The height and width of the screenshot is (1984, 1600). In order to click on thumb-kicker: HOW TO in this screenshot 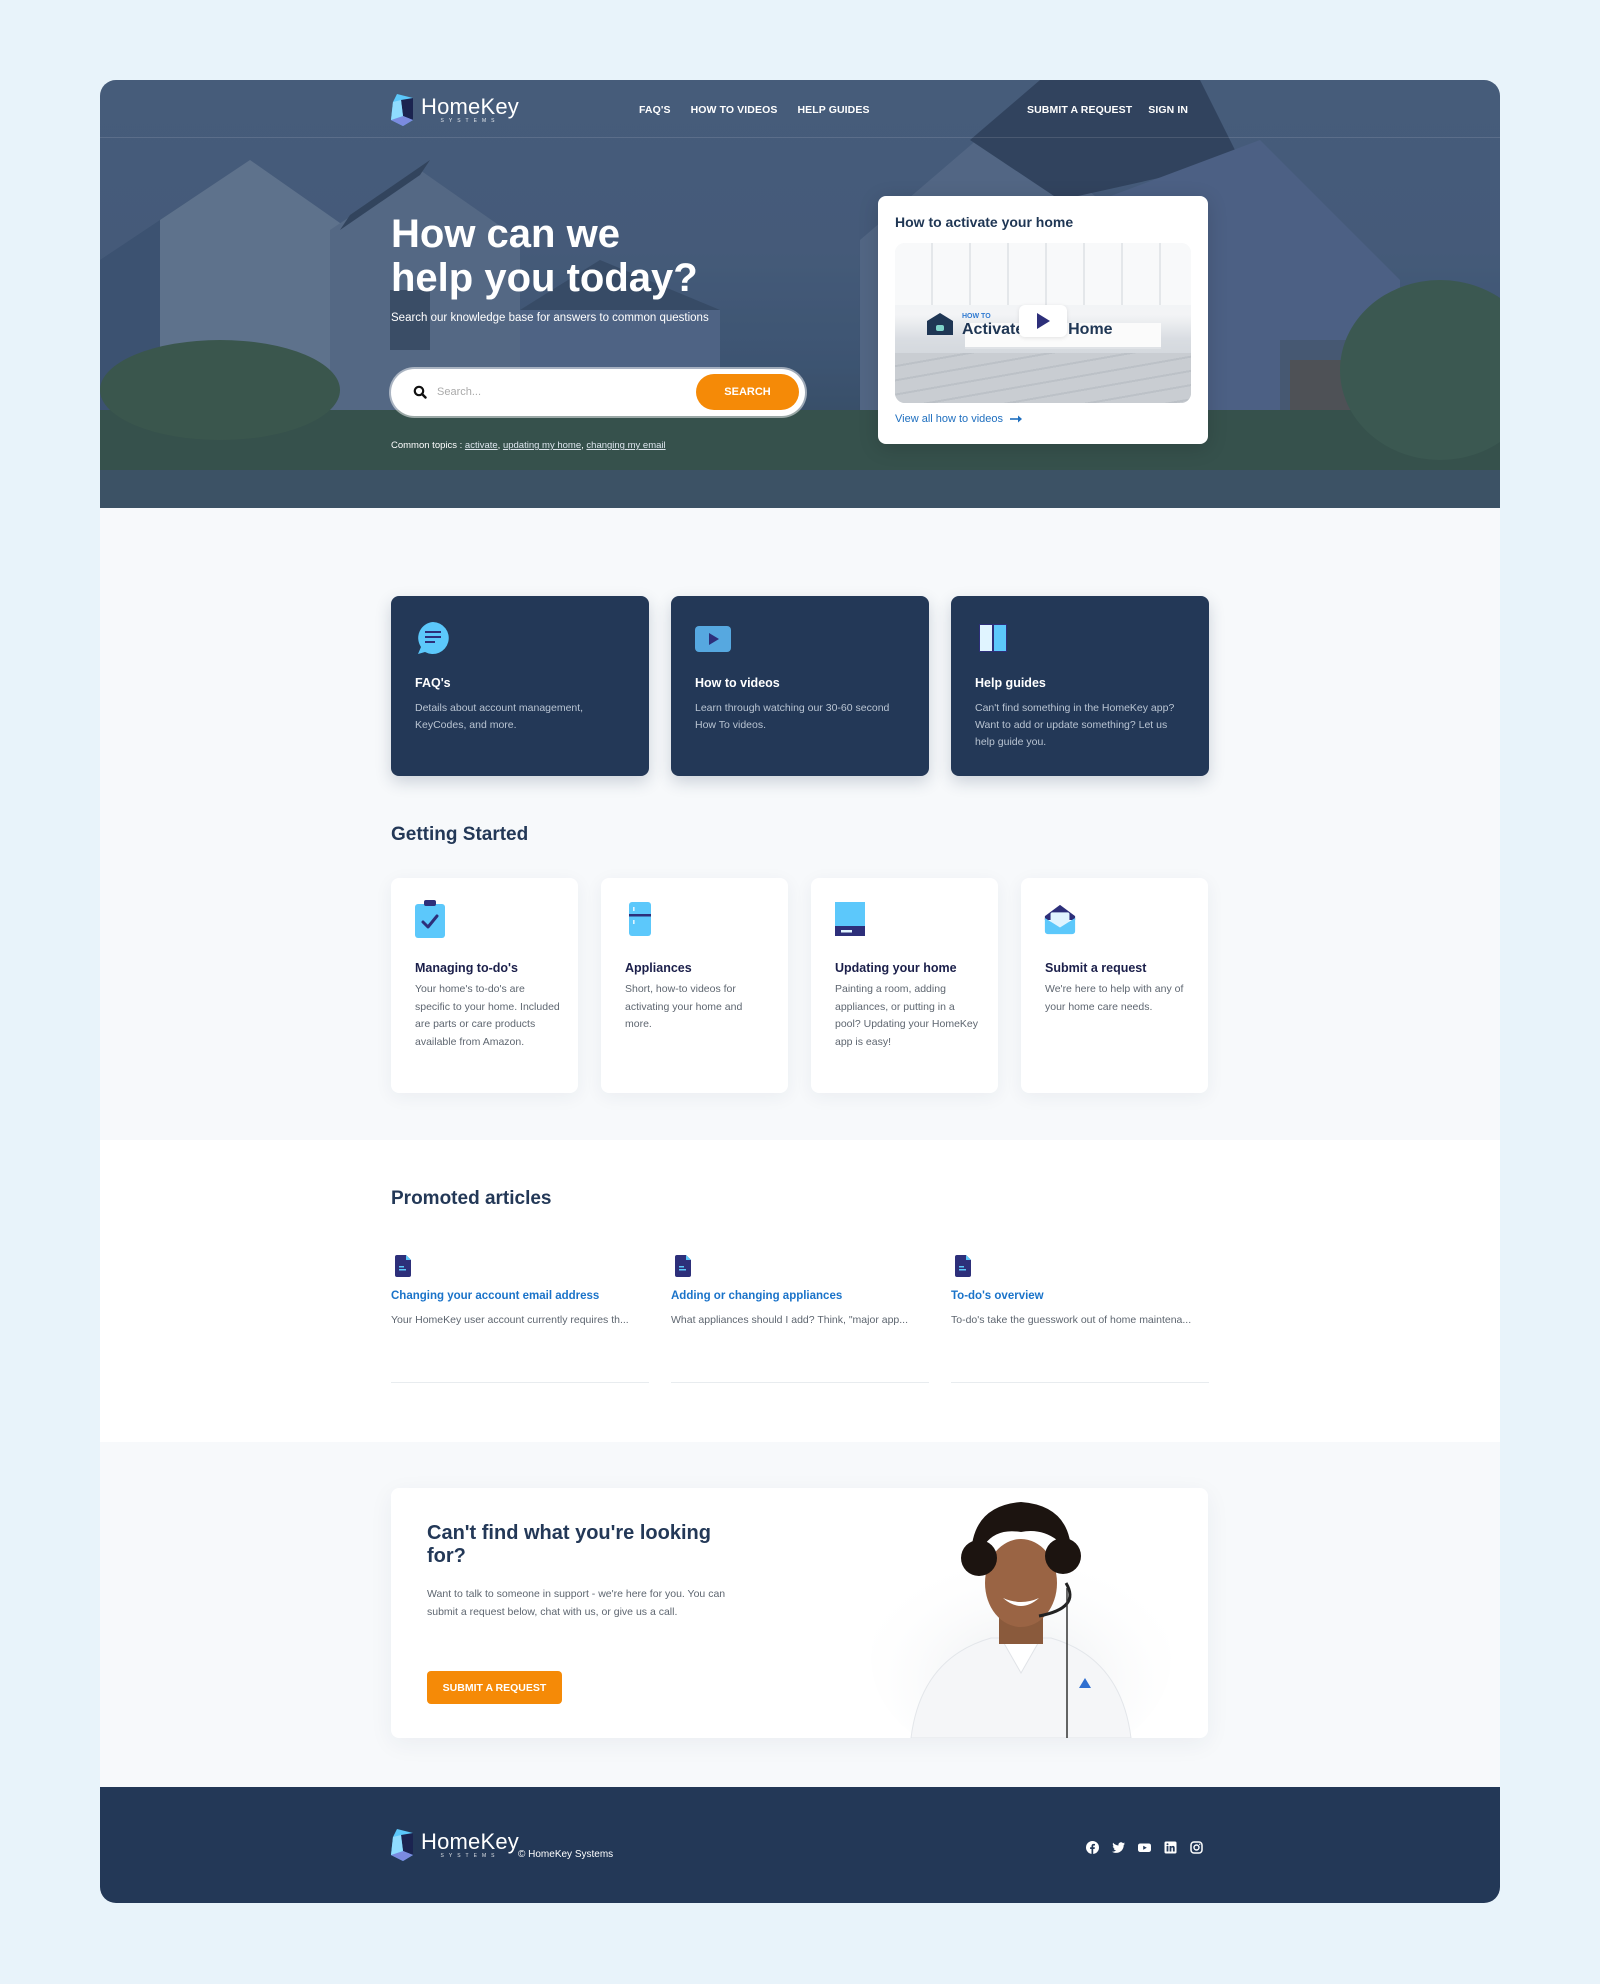, I will do `click(976, 316)`.